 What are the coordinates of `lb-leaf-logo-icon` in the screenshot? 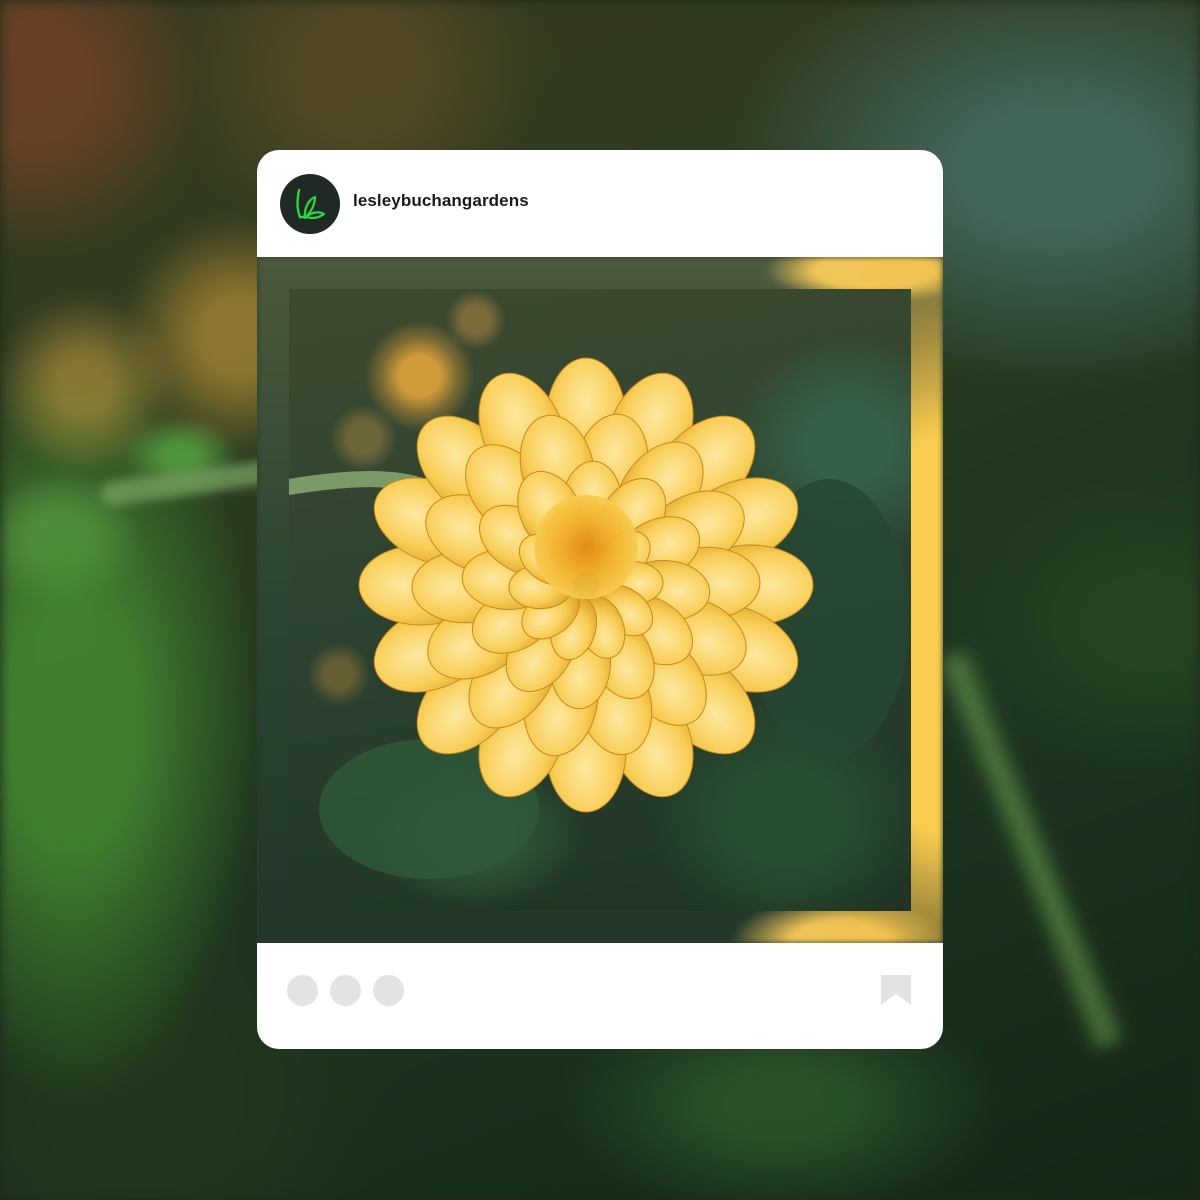 It's located at (311, 204).